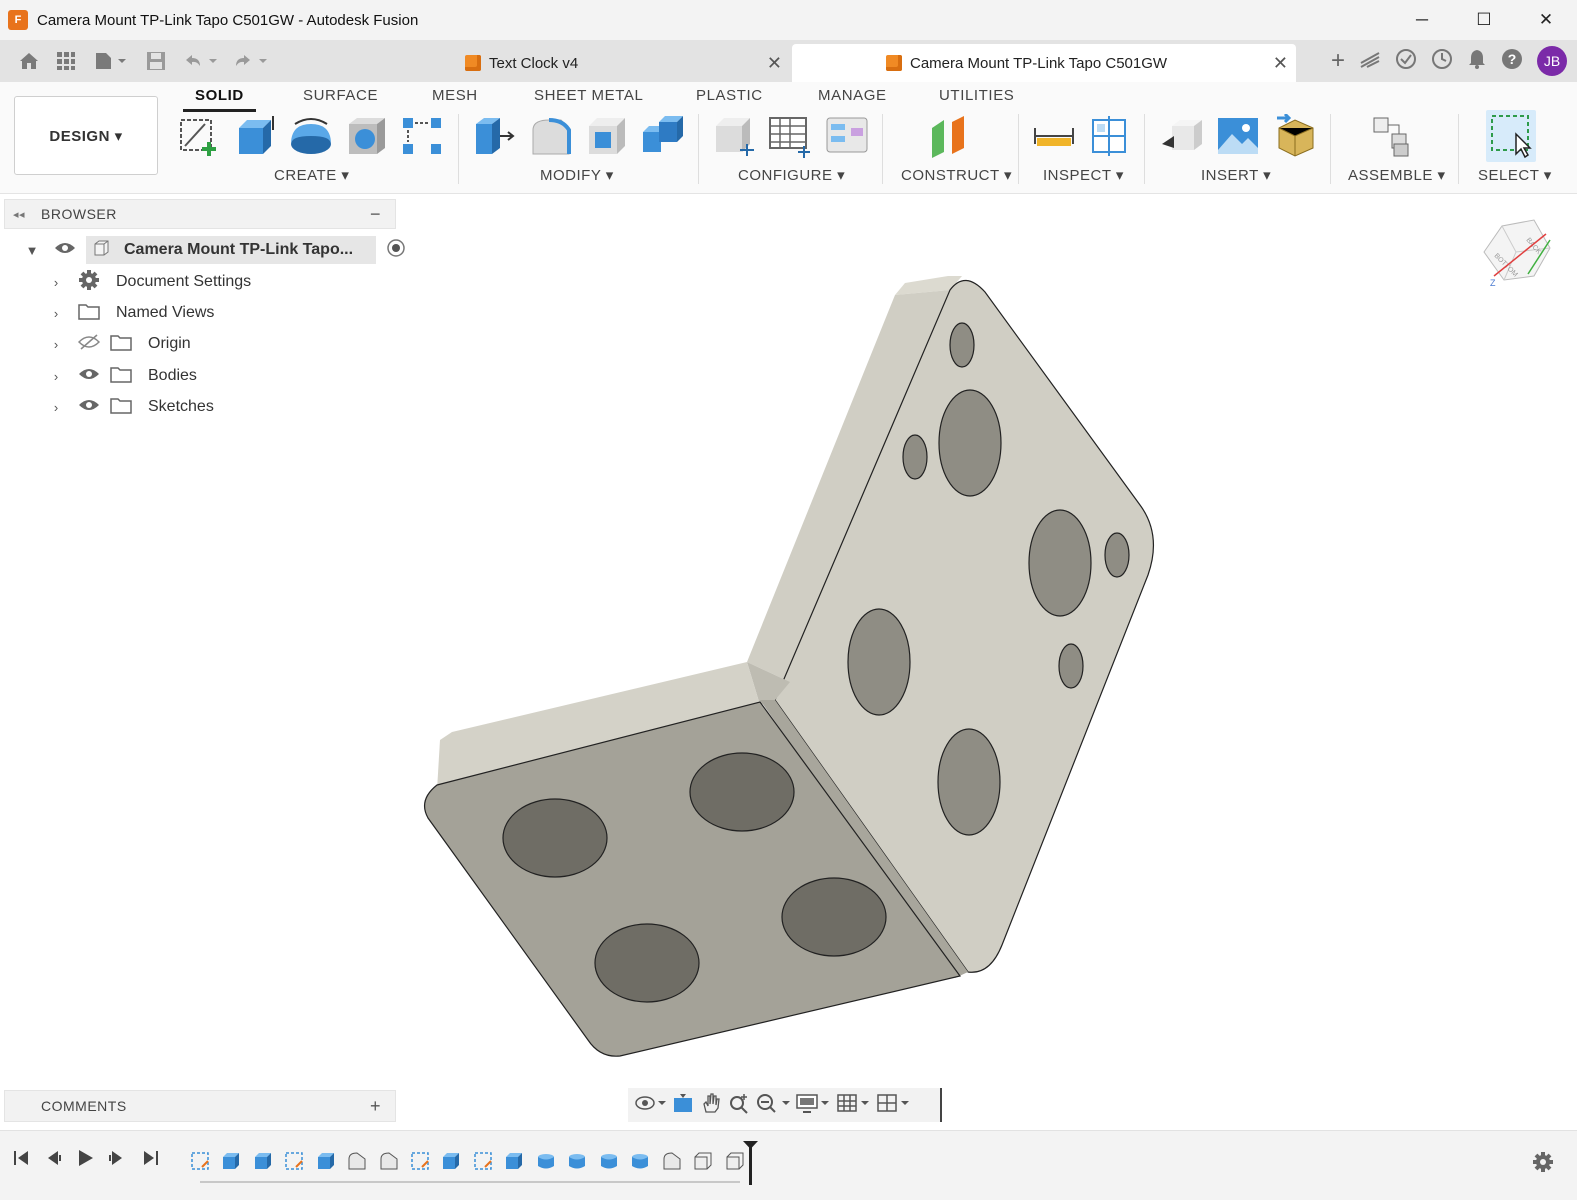 The width and height of the screenshot is (1577, 1200). Describe the element at coordinates (1512, 61) in the screenshot. I see `help-icon: ?` at that location.